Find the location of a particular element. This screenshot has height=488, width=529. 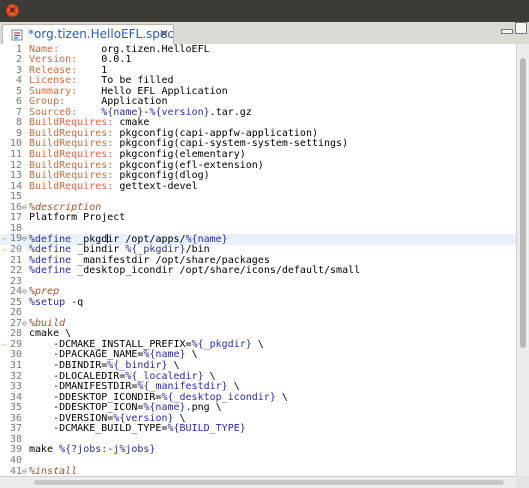

token-text: -DLOCALEDIR= is located at coordinates (77, 376).